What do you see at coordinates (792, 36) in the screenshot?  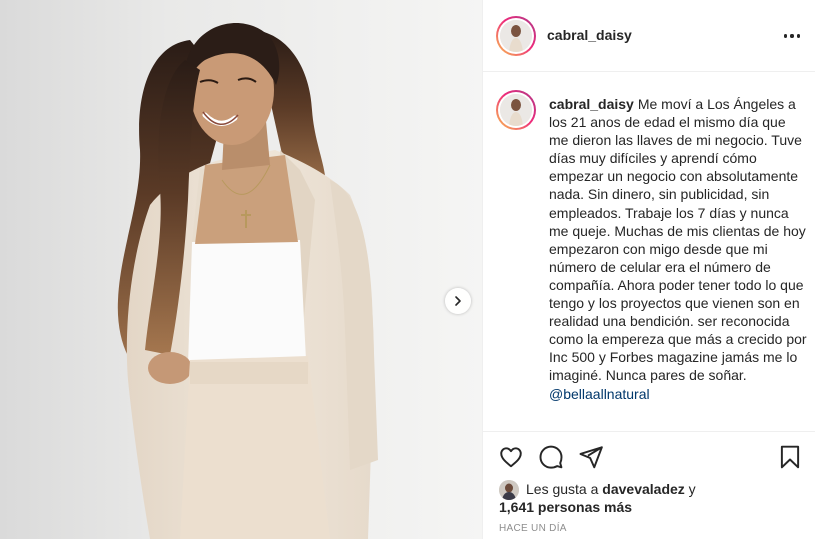 I see `more-options-icon` at bounding box center [792, 36].